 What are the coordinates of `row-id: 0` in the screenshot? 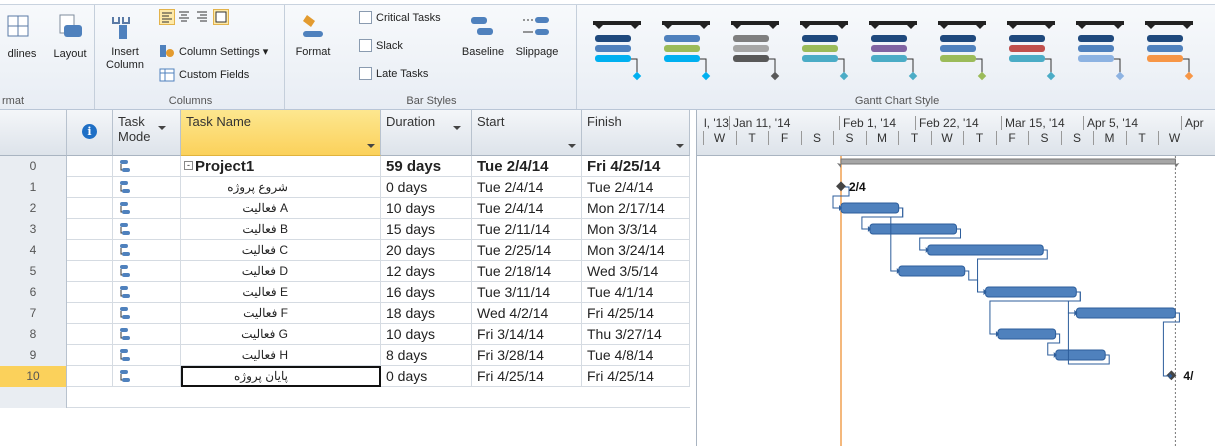 It's located at (33, 166).